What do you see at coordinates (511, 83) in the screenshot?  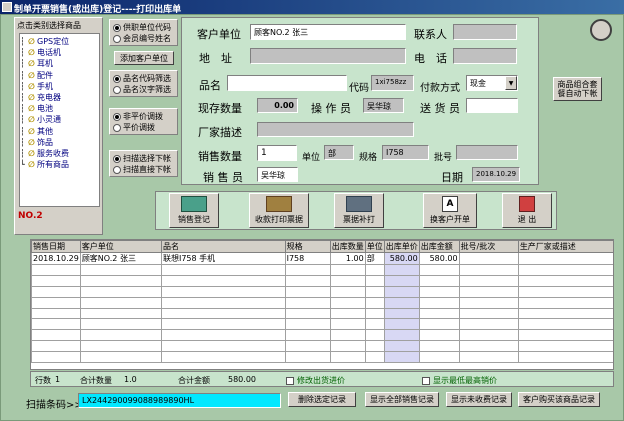 I see `chevron-down-icon: ▼` at bounding box center [511, 83].